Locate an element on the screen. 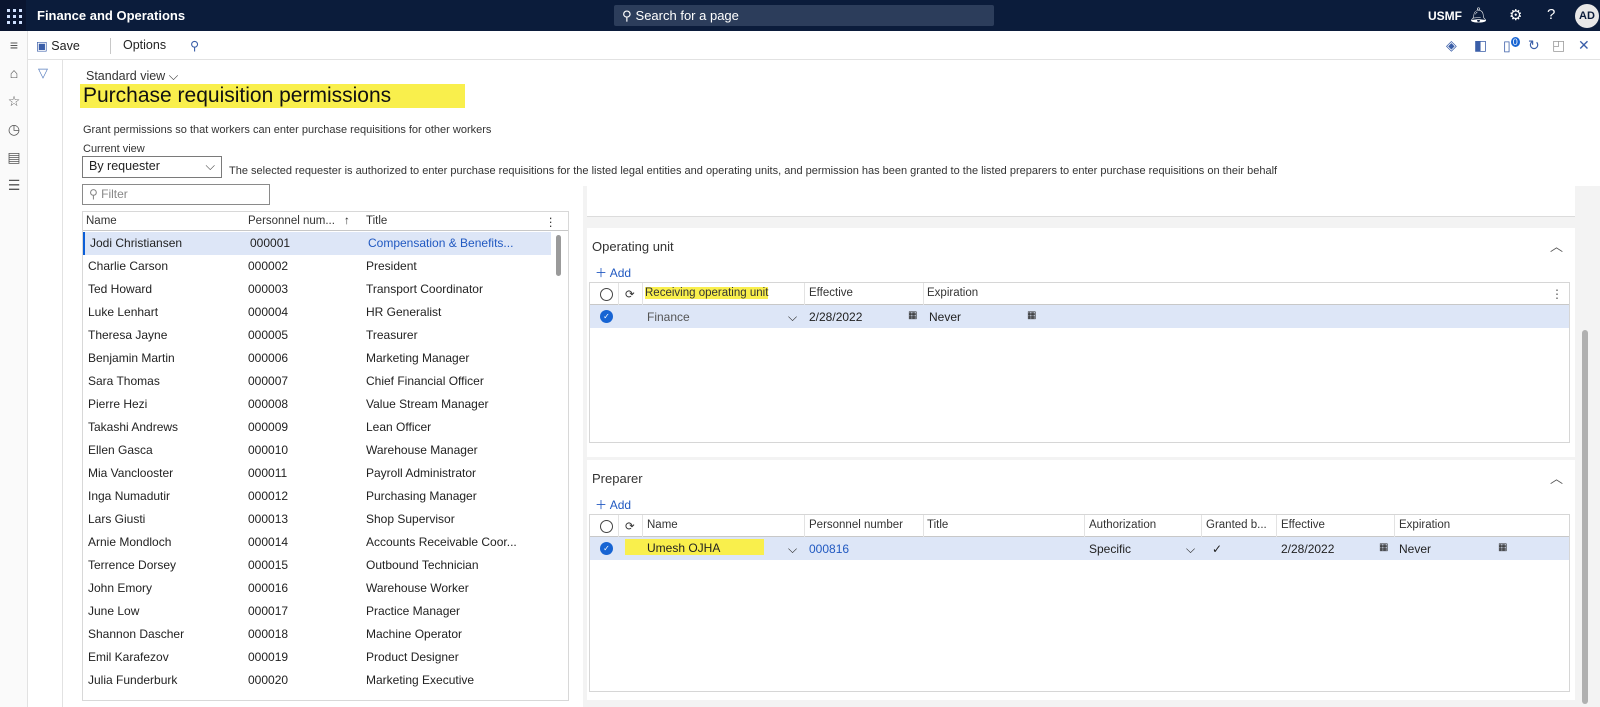  requester-title: Treasurer is located at coordinates (392, 335).